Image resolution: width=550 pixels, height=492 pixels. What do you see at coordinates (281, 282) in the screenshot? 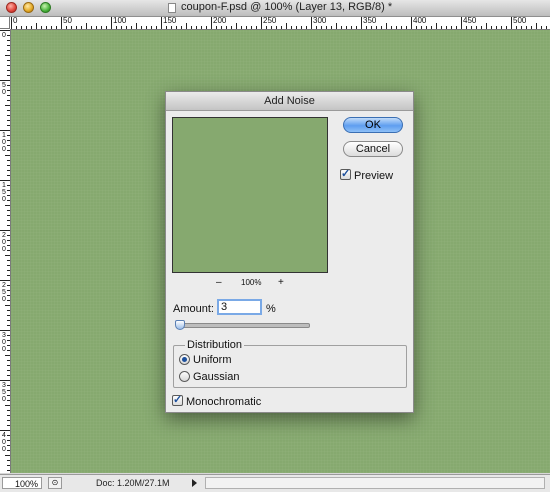
I see `preview-zoom-in-button: +` at bounding box center [281, 282].